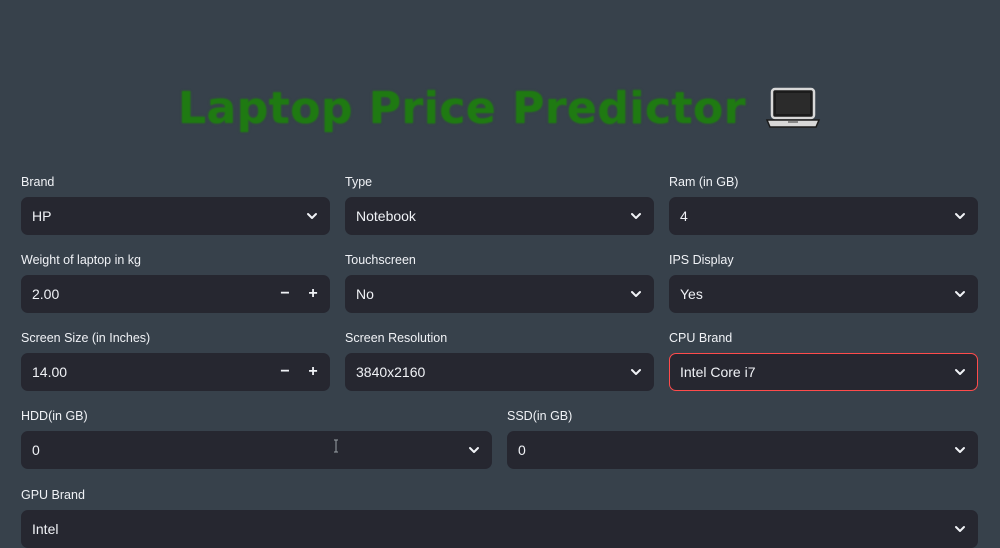 The height and width of the screenshot is (548, 1000). I want to click on weight-field: Weight of laptop in kg 2.00 − +, so click(175, 282).